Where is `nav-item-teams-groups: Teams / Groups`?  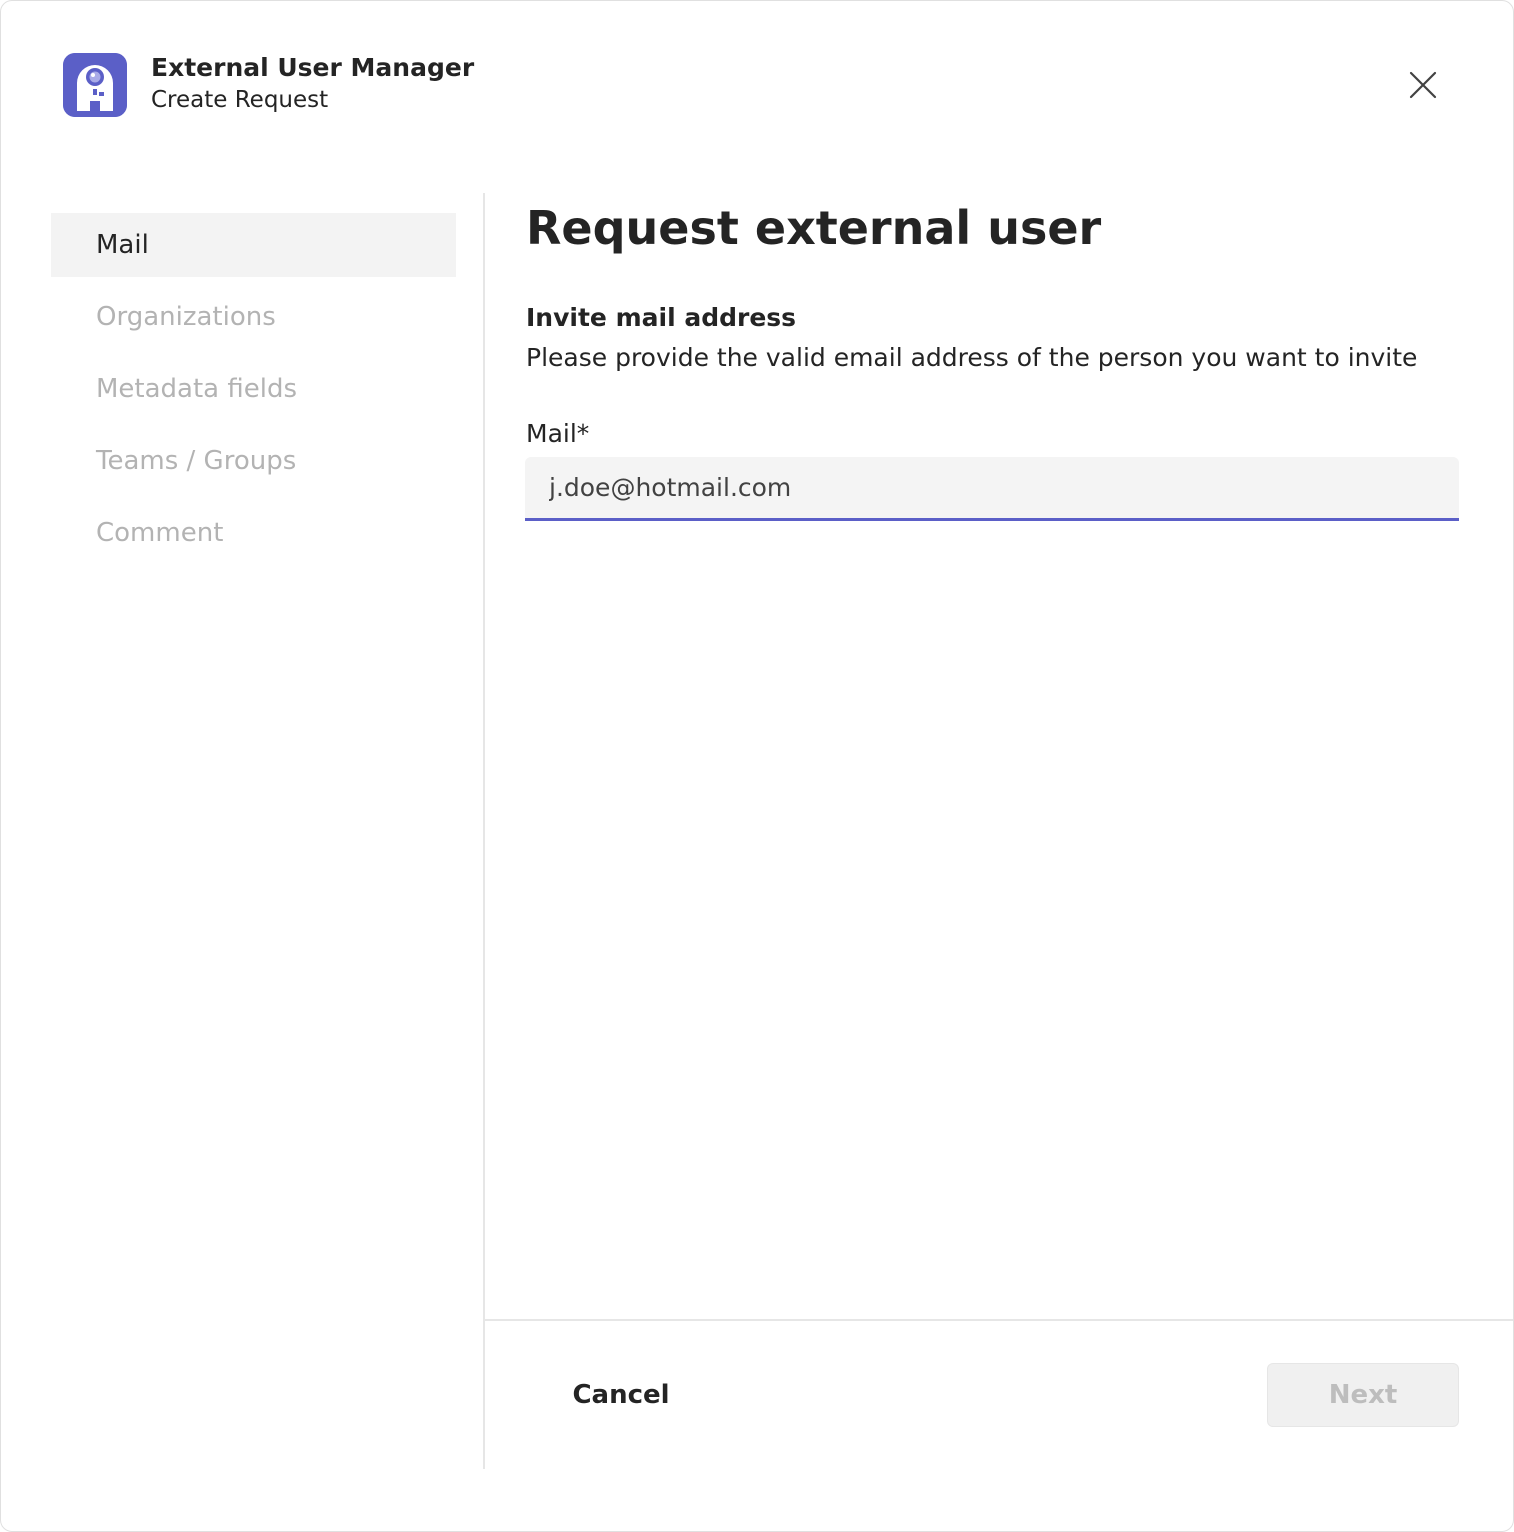 nav-item-teams-groups: Teams / Groups is located at coordinates (253, 461).